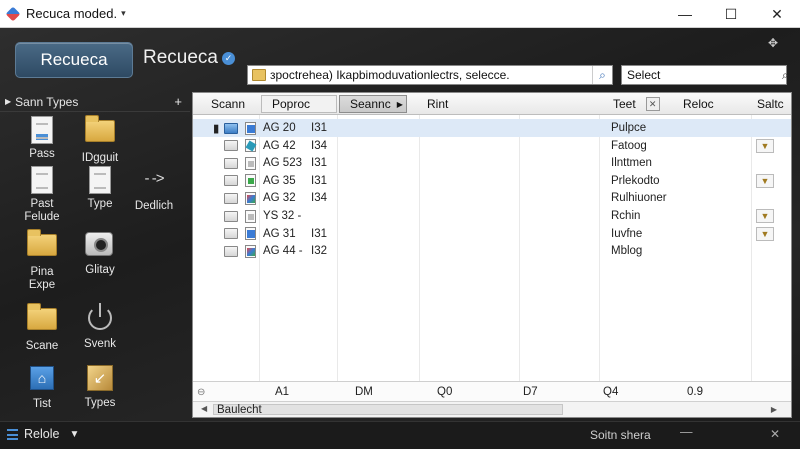  I want to click on path-input, so click(431, 75).